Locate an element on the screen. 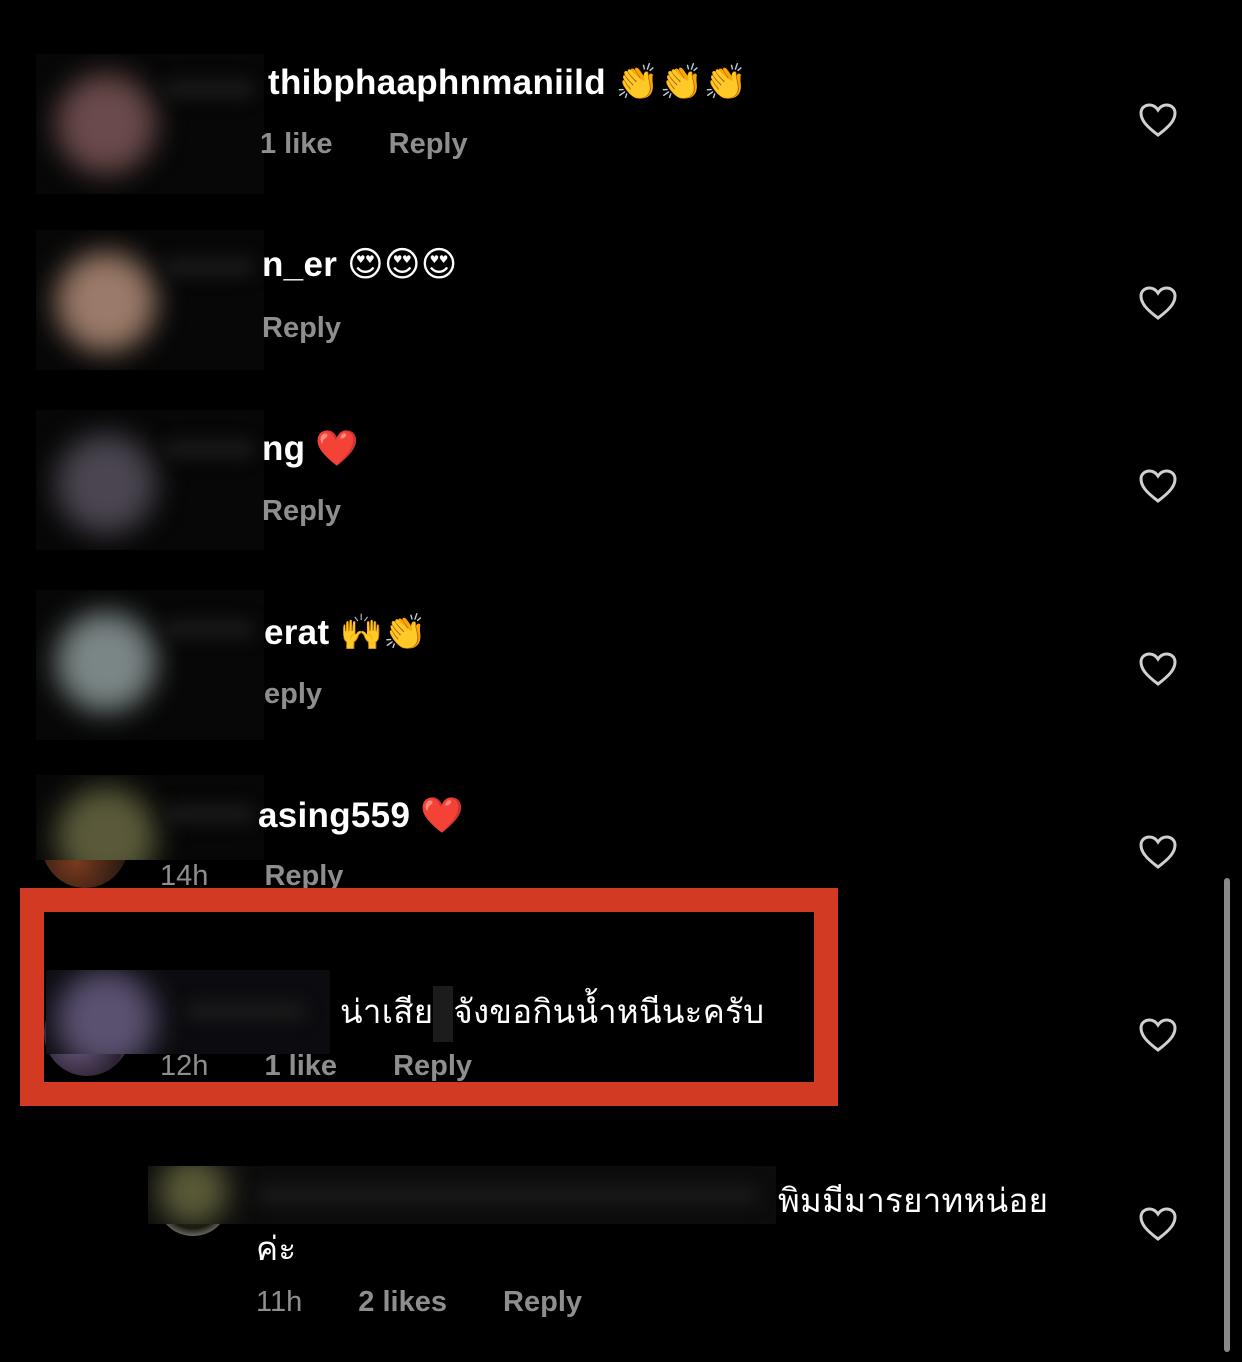 This screenshot has height=1362, width=1242. comment-text: erat 🙌👏 is located at coordinates (346, 633).